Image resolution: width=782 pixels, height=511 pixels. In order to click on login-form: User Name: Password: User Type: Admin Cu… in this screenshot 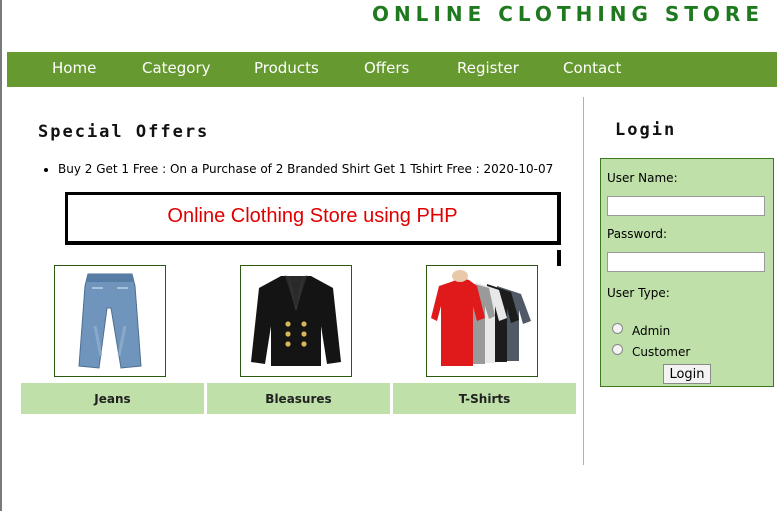, I will do `click(687, 272)`.